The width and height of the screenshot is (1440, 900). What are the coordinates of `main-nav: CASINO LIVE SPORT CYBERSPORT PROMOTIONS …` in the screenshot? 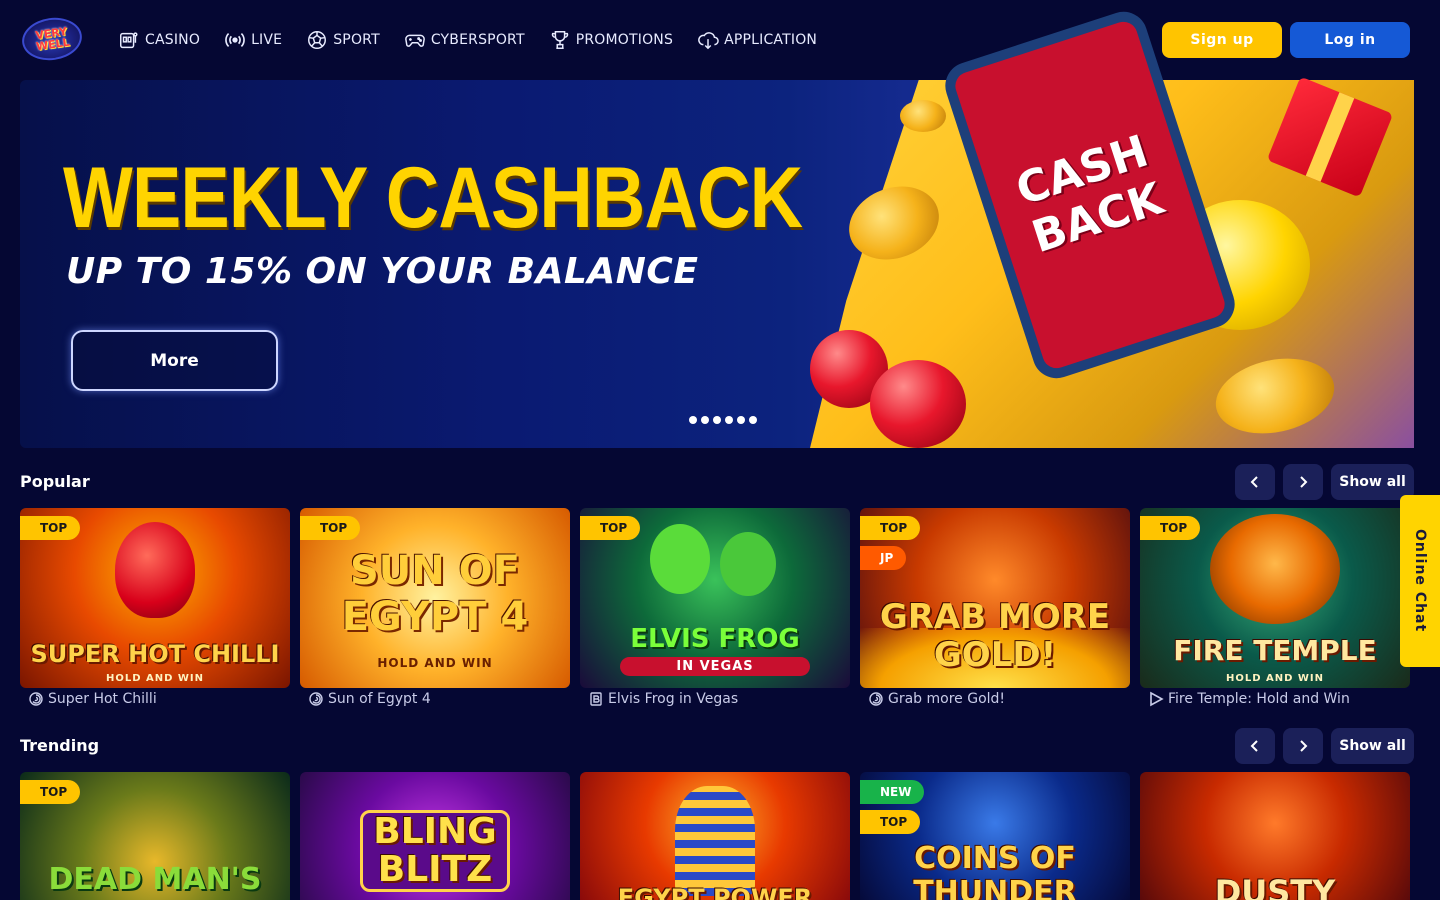 It's located at (479, 40).